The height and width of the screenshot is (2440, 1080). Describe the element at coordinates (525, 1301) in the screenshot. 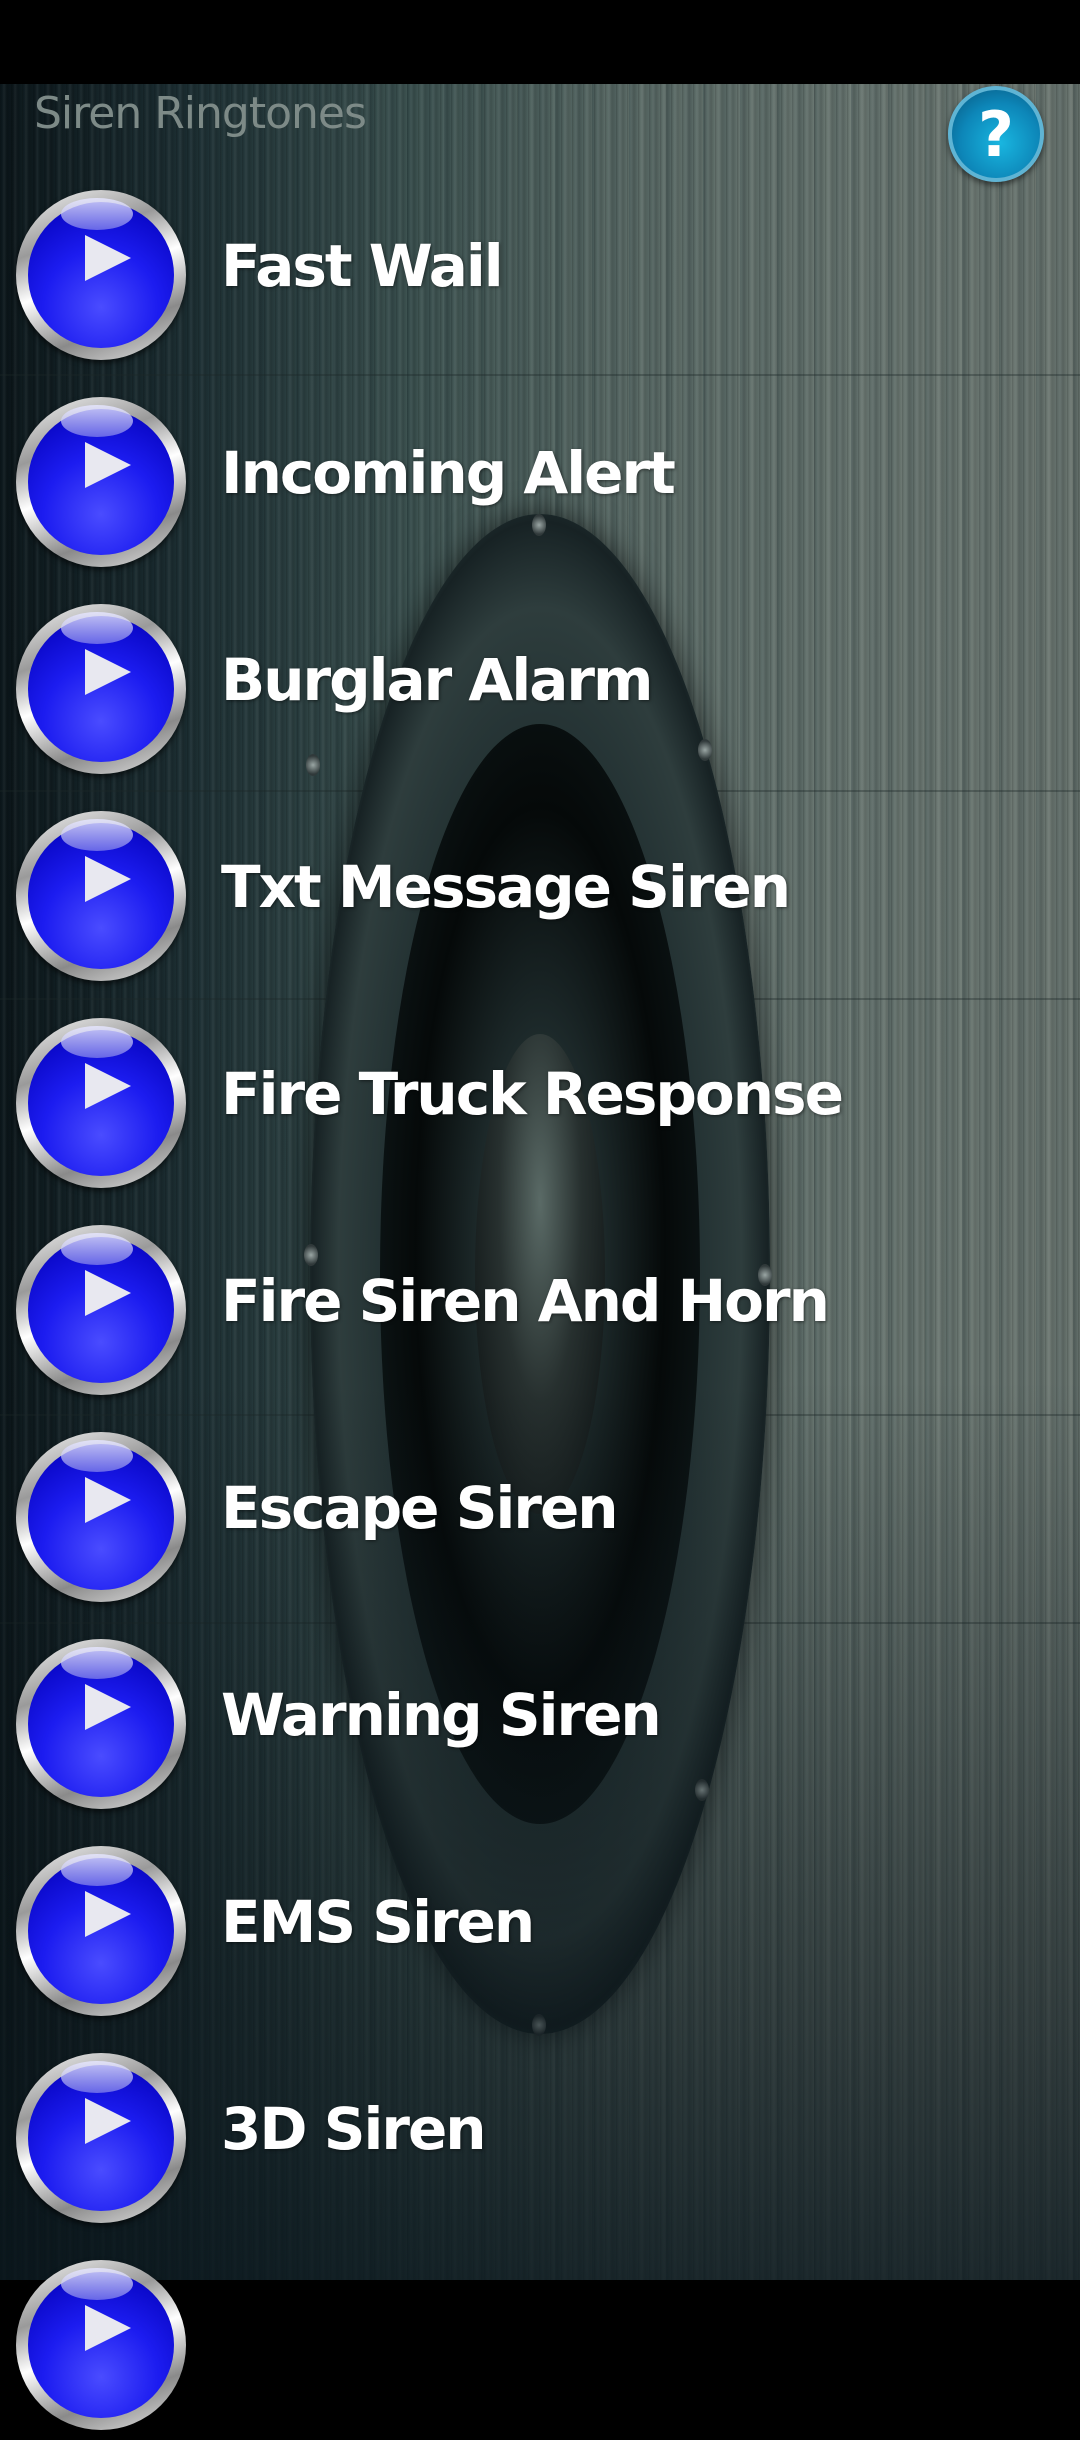

I see `ringtone-label: Fire Siren And Horn` at that location.